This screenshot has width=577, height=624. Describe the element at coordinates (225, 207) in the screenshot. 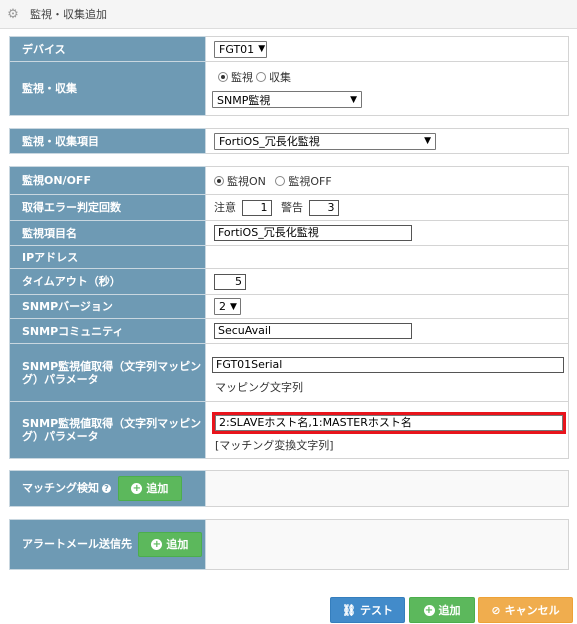

I see `warn-label: 注意` at that location.